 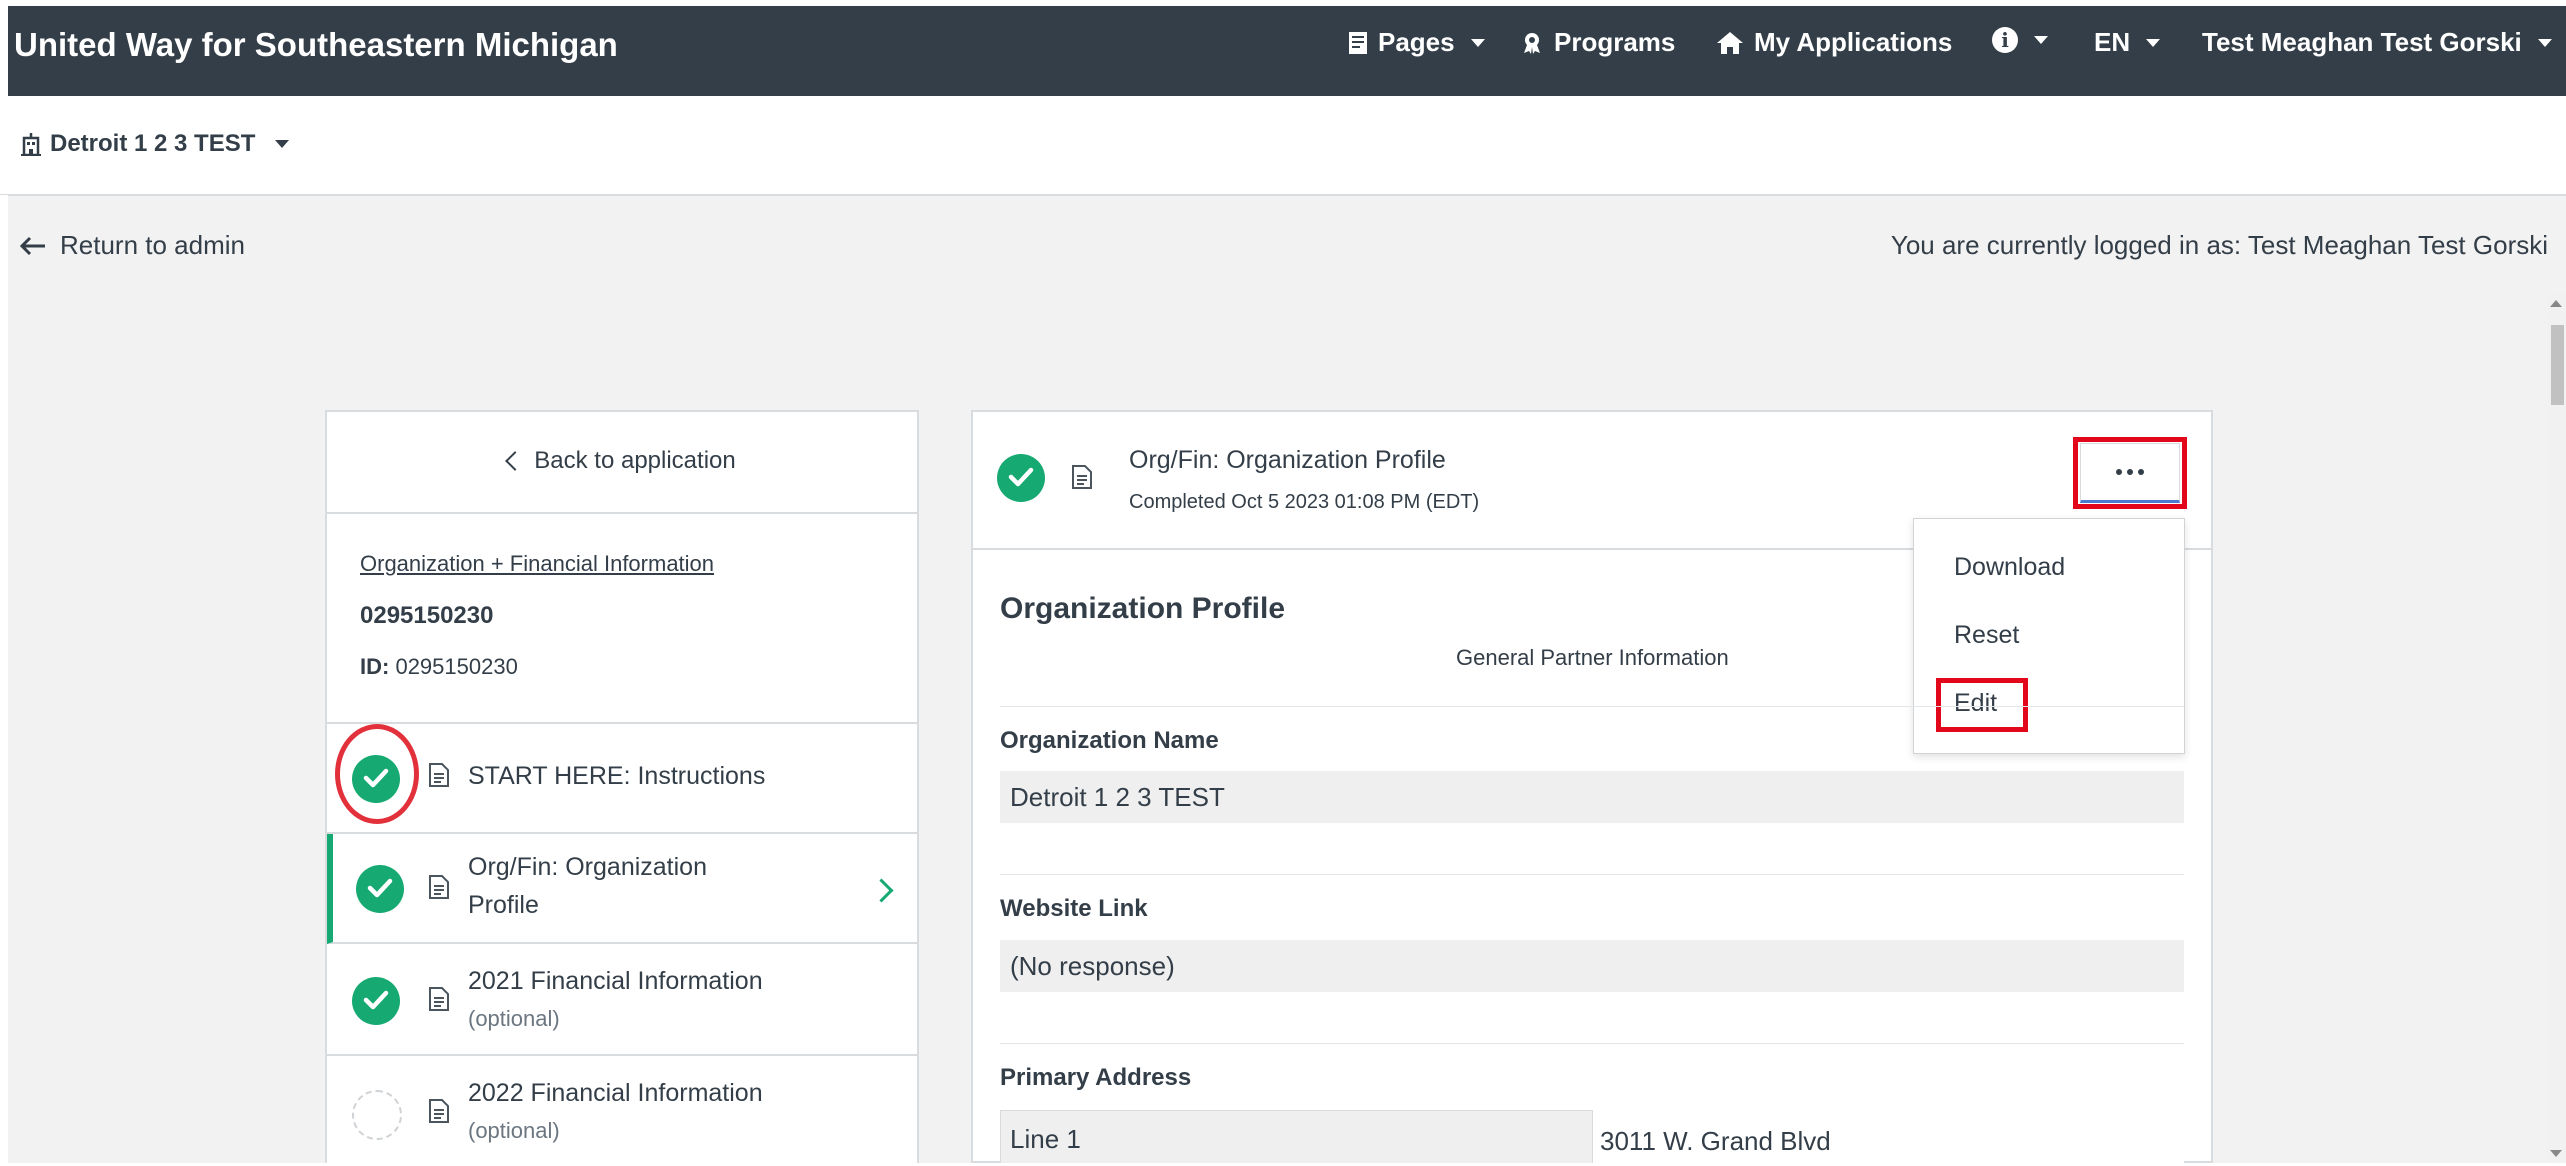 I want to click on org-name-label: Organization Name, so click(x=1109, y=740).